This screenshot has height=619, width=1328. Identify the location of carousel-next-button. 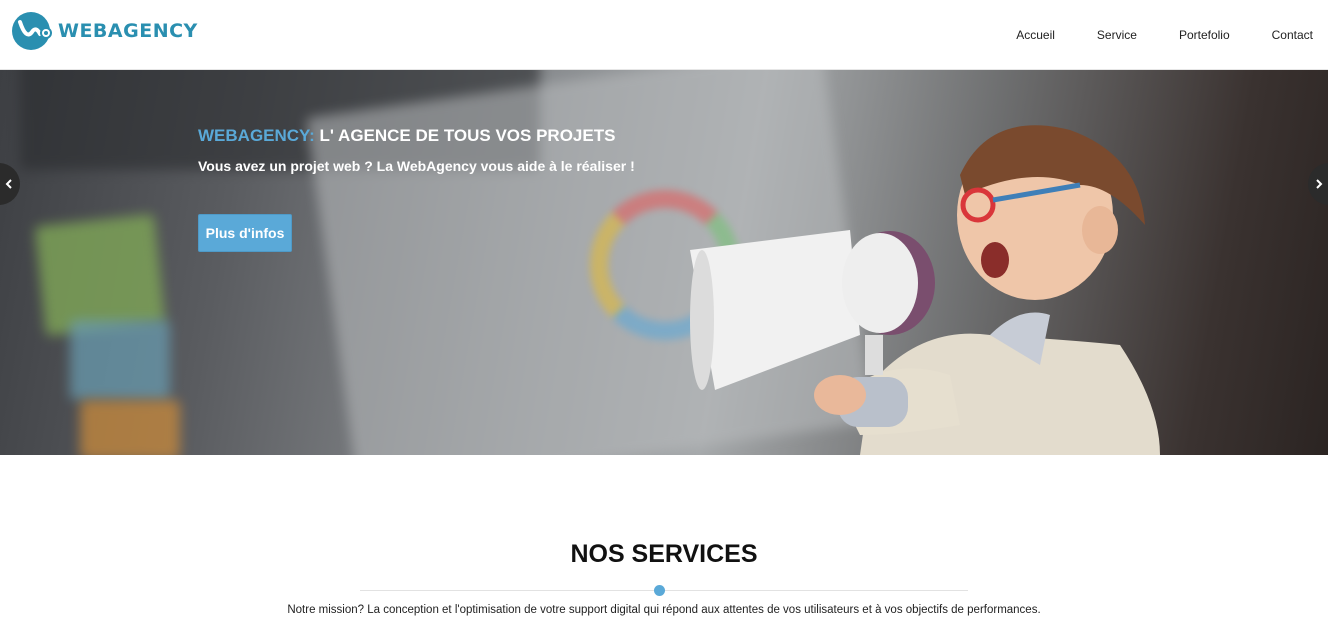
(1318, 184).